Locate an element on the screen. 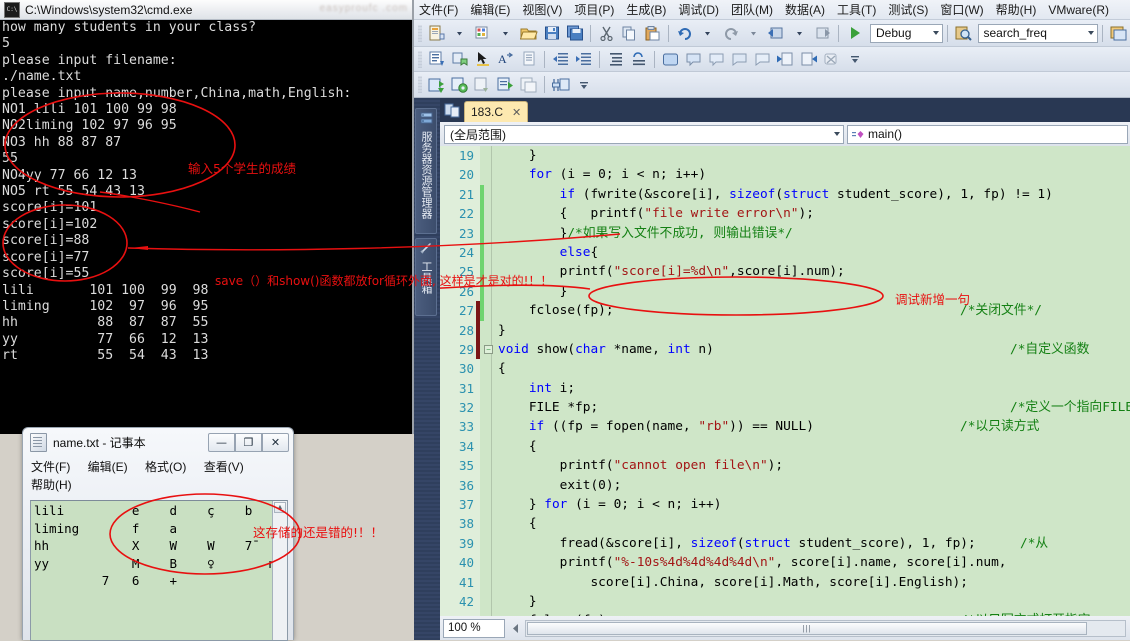 This screenshot has width=1130, height=641. redo-icon is located at coordinates (730, 33).